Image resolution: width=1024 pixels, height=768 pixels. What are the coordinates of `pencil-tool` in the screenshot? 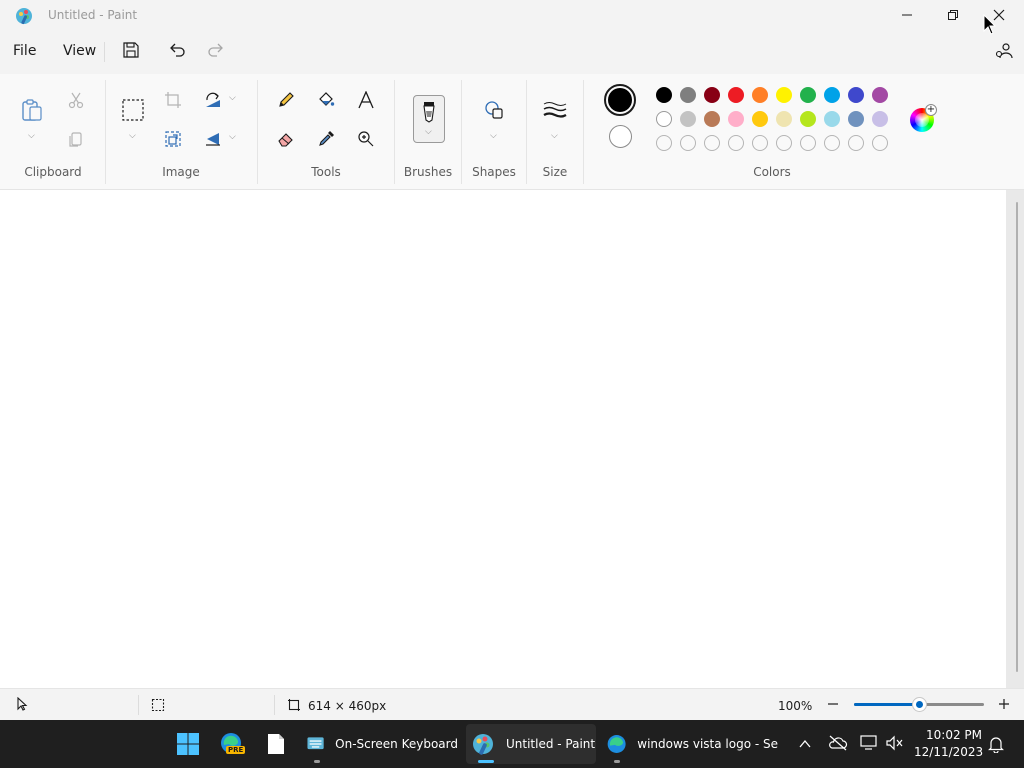 It's located at (286, 100).